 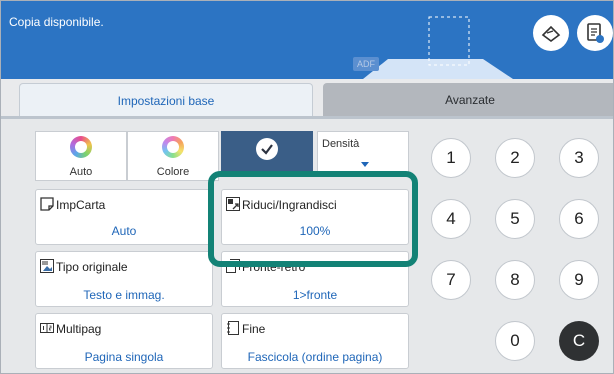 I want to click on color-mode-selected-button, so click(x=267, y=152).